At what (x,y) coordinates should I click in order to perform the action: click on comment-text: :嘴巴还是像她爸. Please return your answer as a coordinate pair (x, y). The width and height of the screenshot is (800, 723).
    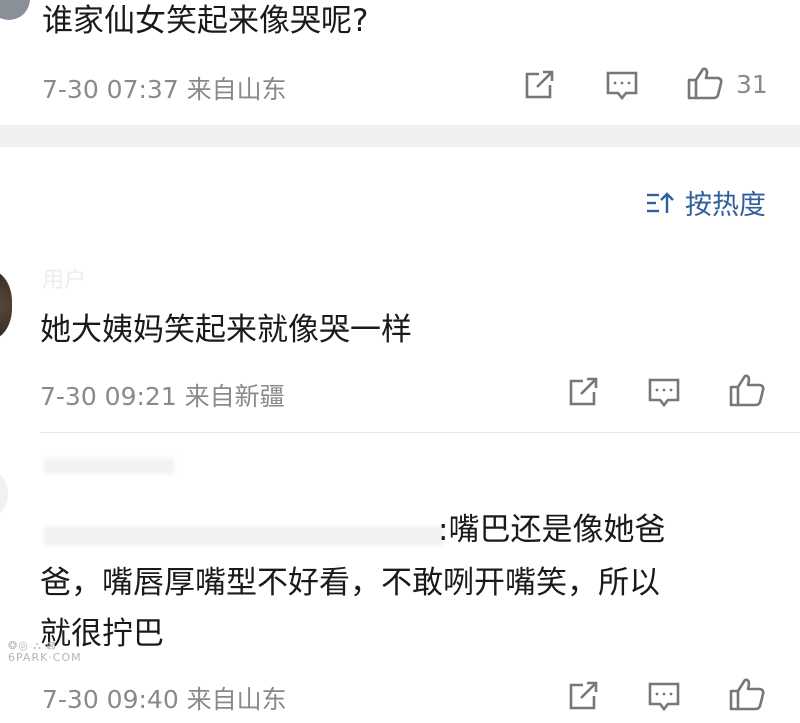
    Looking at the image, I should click on (552, 530).